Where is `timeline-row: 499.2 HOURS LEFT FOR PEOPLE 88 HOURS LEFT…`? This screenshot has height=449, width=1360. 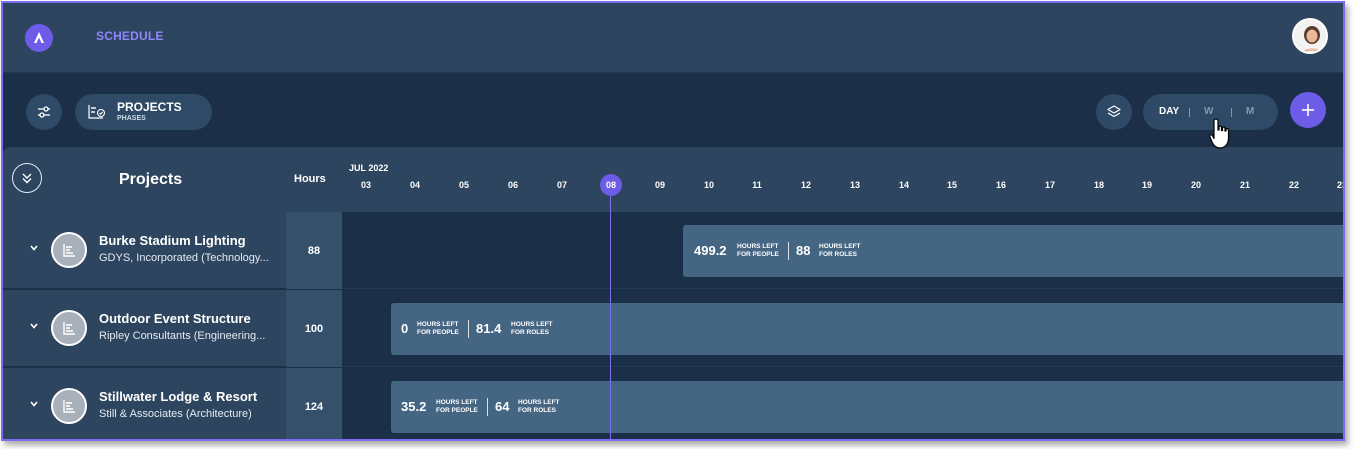
timeline-row: 499.2 HOURS LEFT FOR PEOPLE 88 HOURS LEFT… is located at coordinates (842, 250).